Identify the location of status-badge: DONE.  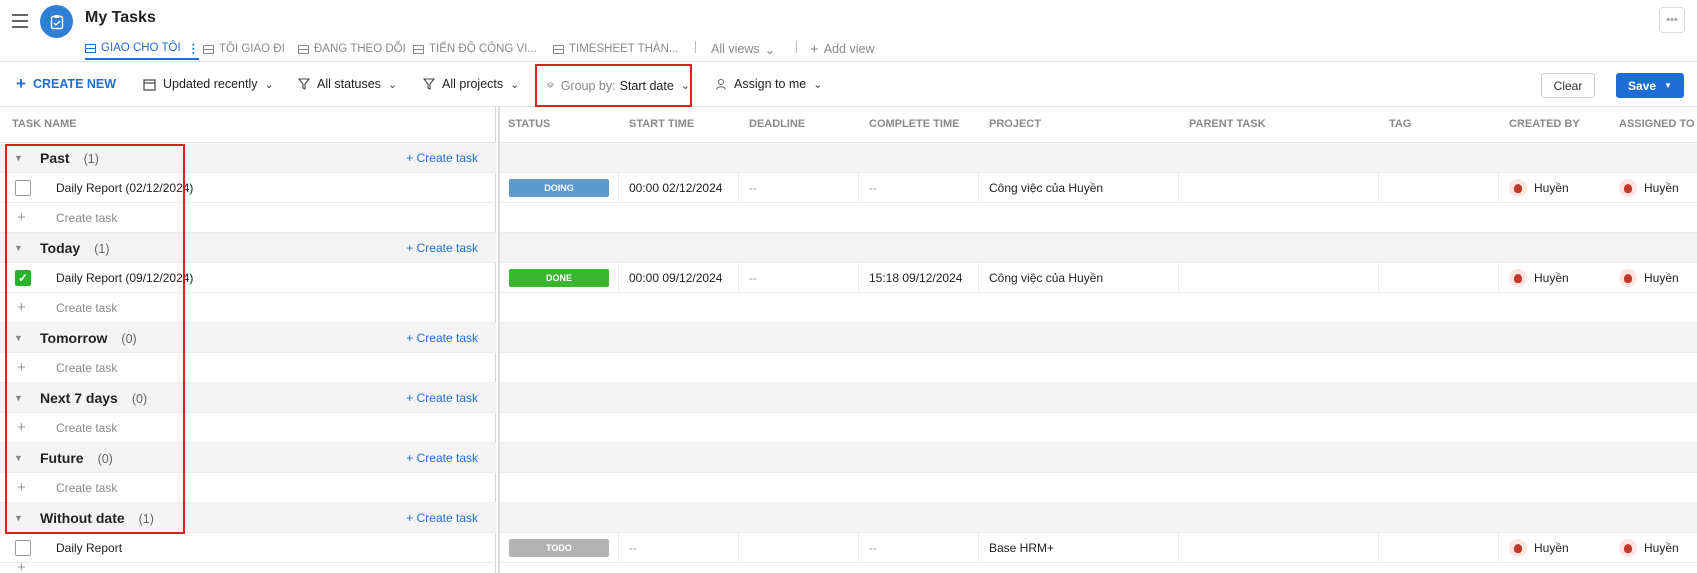
(559, 278).